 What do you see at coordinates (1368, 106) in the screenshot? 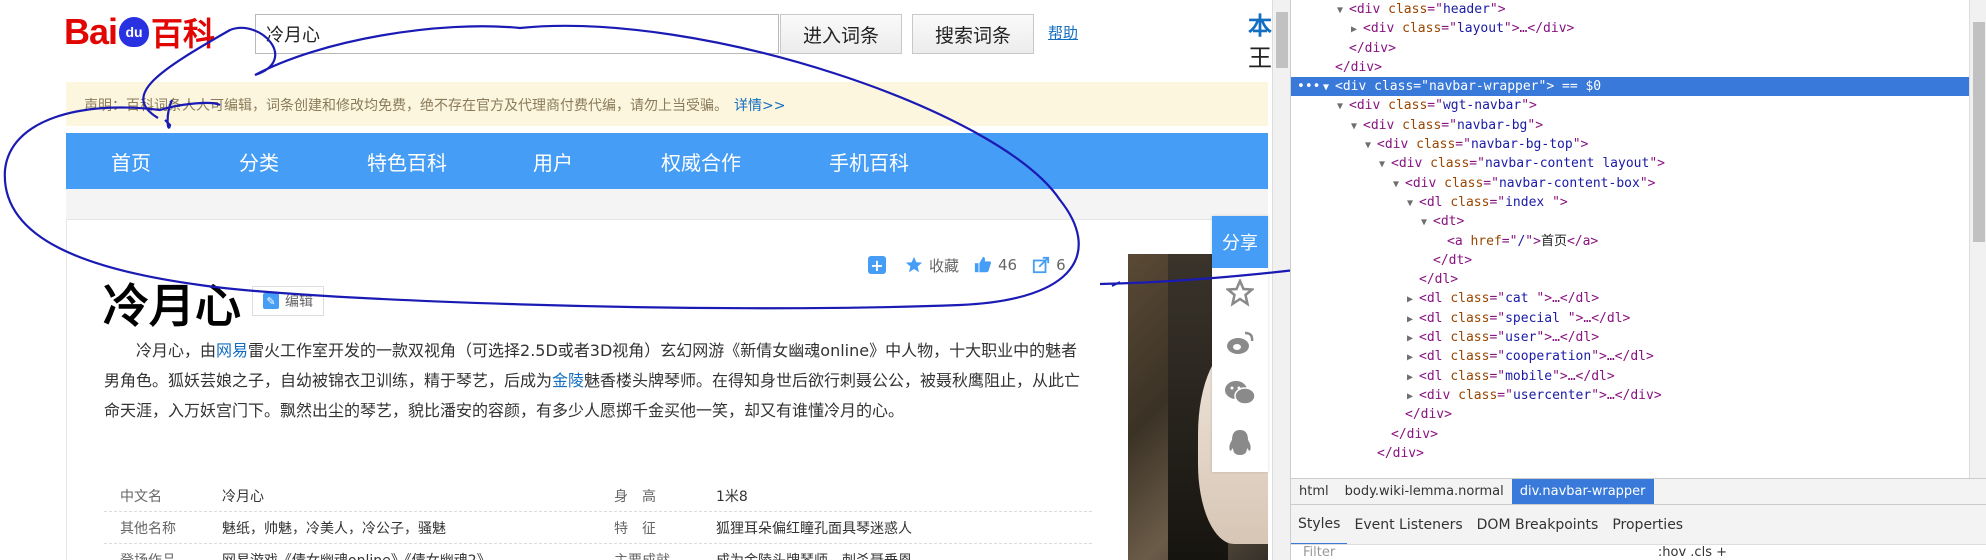
I see `tag-name: div` at bounding box center [1368, 106].